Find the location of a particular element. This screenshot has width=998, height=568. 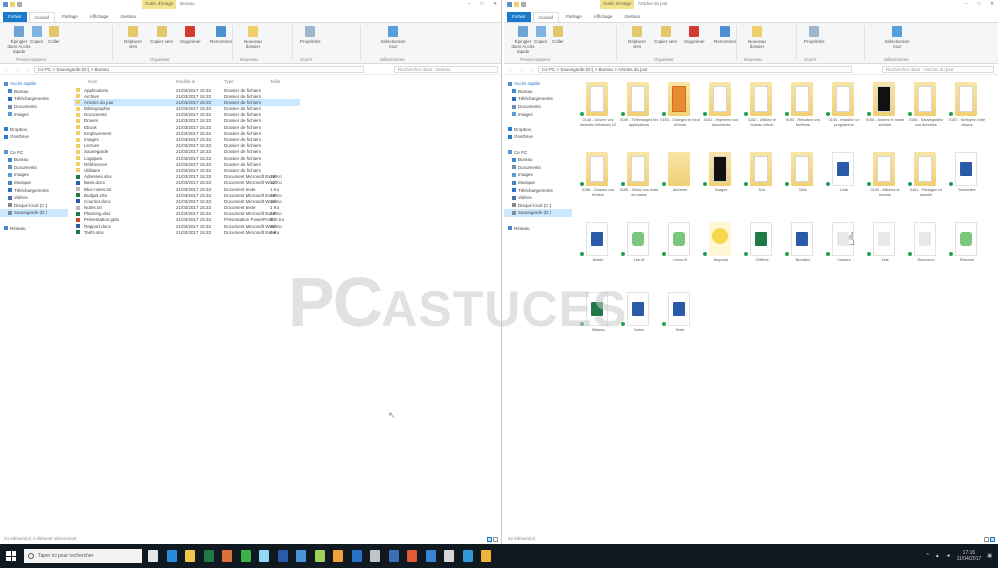

minimize-icon: – is located at coordinates (469, 4).